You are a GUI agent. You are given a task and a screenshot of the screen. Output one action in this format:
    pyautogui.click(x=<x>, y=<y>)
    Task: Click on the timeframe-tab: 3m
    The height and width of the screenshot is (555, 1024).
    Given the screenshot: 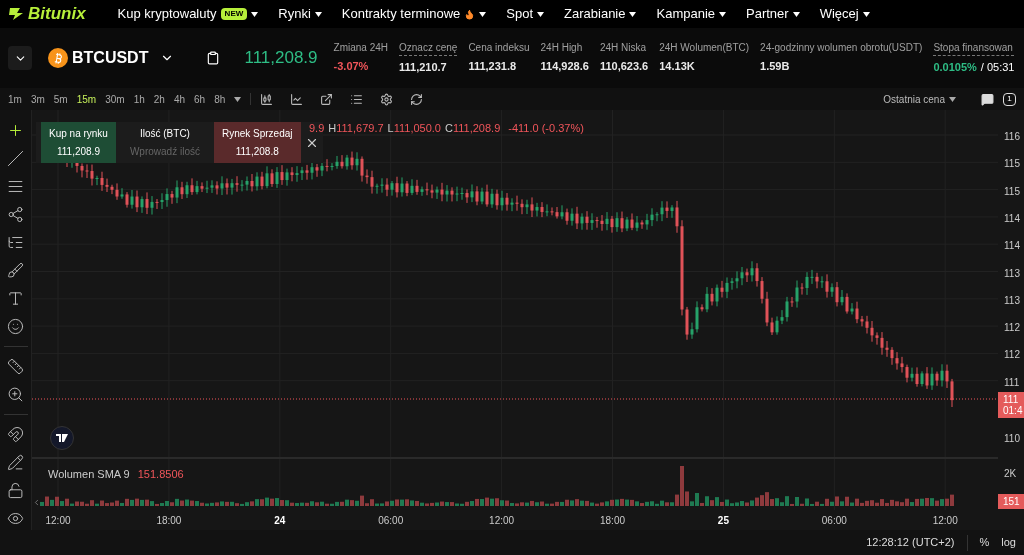 What is the action you would take?
    pyautogui.click(x=37, y=99)
    